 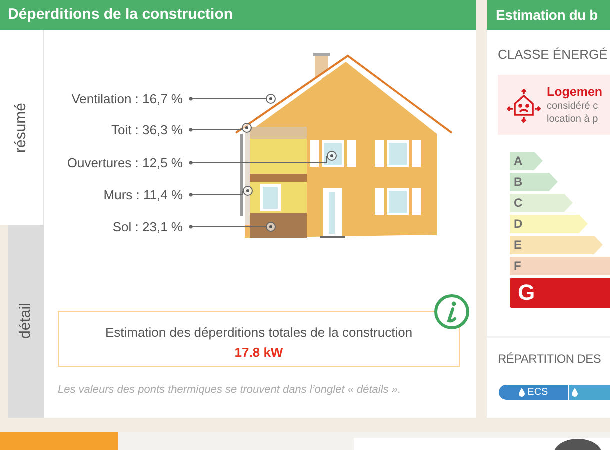 What do you see at coordinates (526, 161) in the screenshot?
I see `energy-class-bar: A` at bounding box center [526, 161].